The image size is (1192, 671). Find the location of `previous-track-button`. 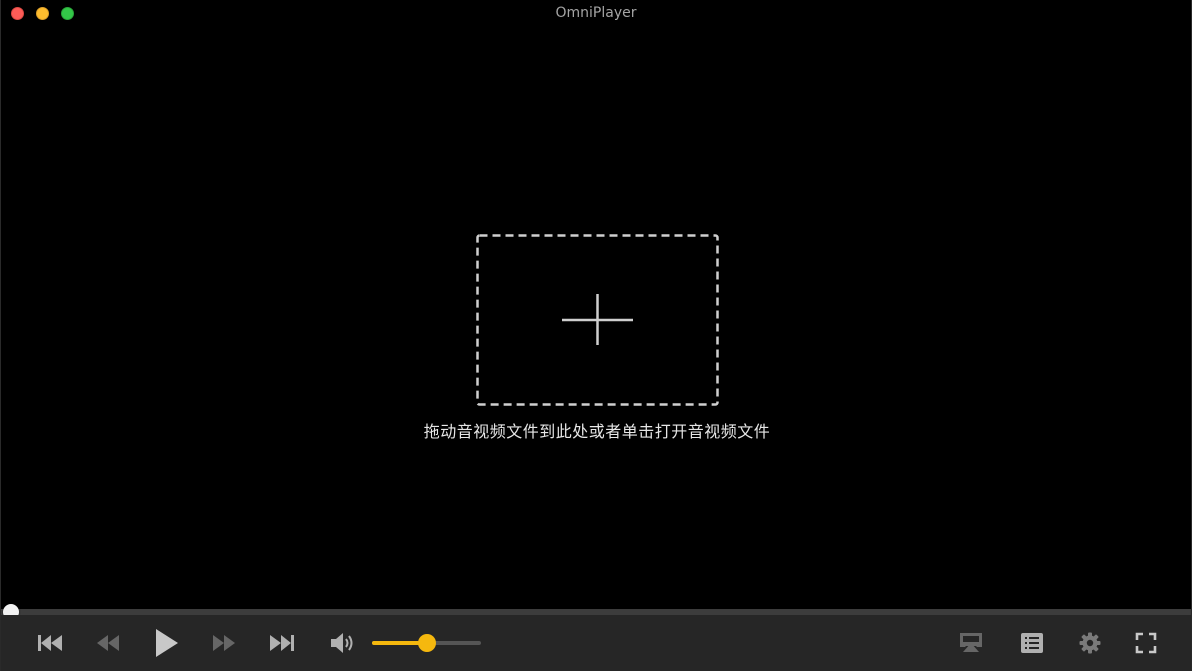

previous-track-button is located at coordinates (50, 643).